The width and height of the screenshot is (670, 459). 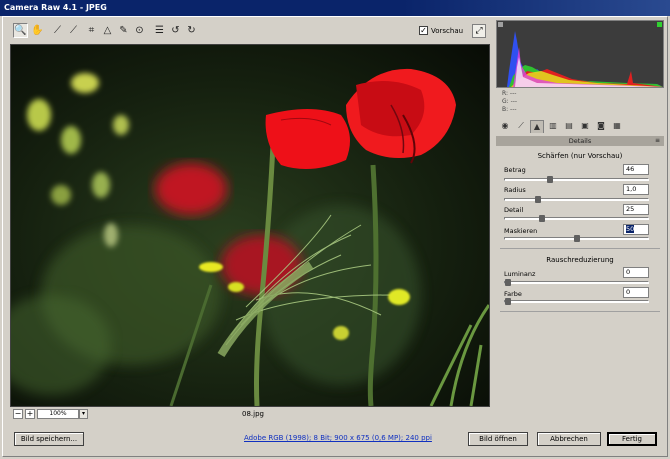 I want to click on detail-label: Detail, so click(x=514, y=210).